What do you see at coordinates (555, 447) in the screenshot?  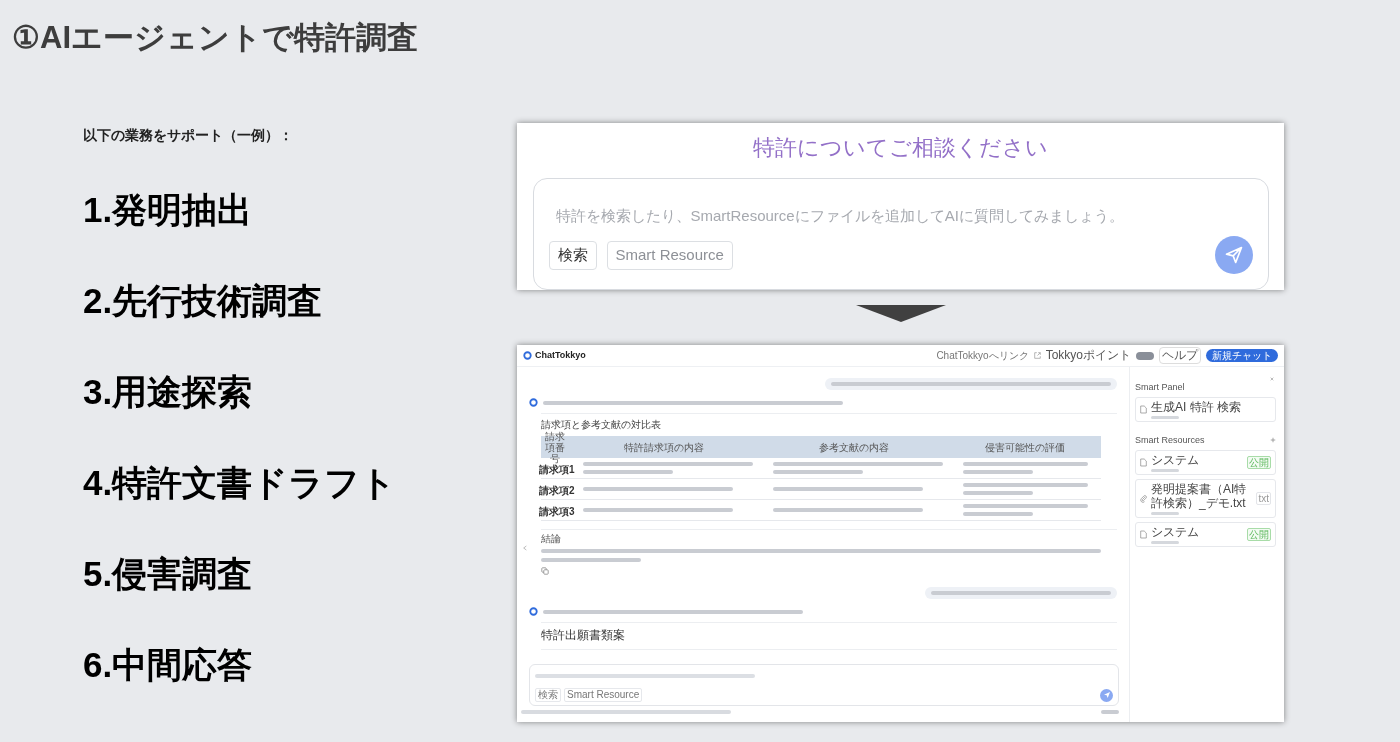 I see `column-header: 請求項番号` at bounding box center [555, 447].